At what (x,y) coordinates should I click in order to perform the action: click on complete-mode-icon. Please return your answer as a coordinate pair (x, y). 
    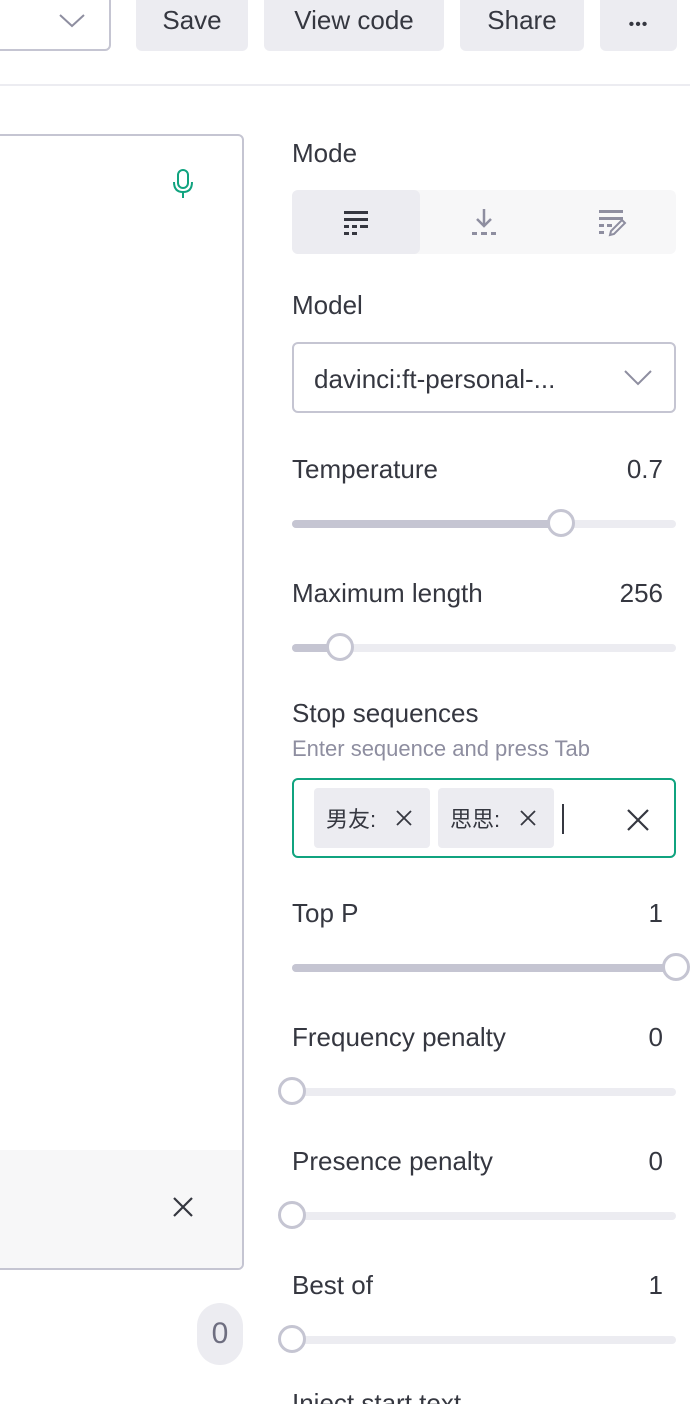
    Looking at the image, I should click on (356, 223).